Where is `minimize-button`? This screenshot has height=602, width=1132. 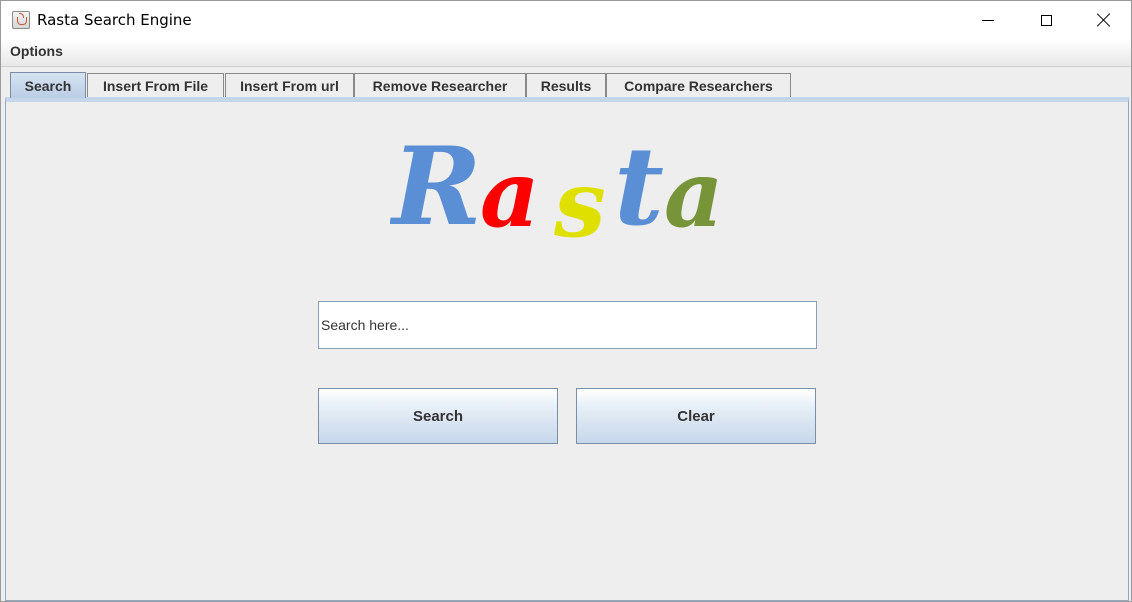 minimize-button is located at coordinates (988, 20).